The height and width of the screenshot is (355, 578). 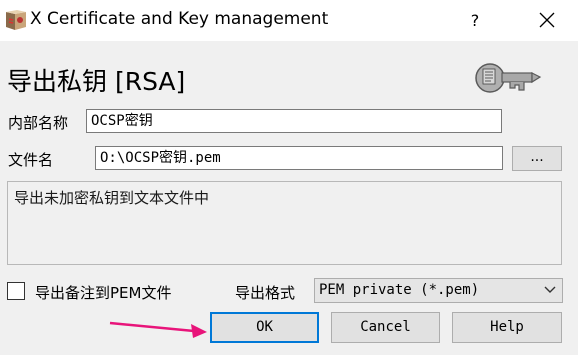 I want to click on description-text: 导出未加密私钥到文本文件中, so click(x=112, y=198).